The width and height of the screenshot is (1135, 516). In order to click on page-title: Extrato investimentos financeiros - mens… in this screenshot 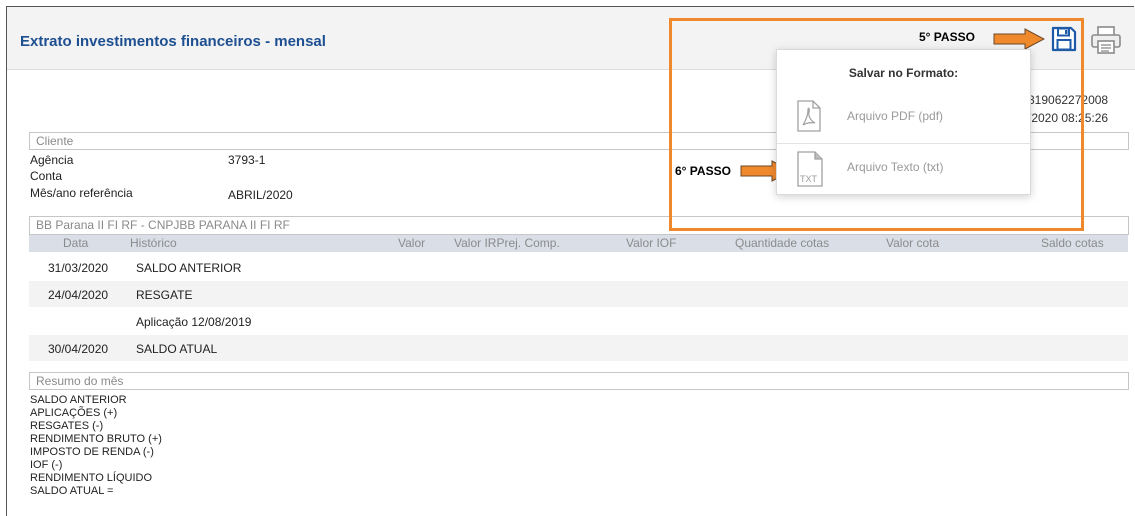, I will do `click(173, 41)`.